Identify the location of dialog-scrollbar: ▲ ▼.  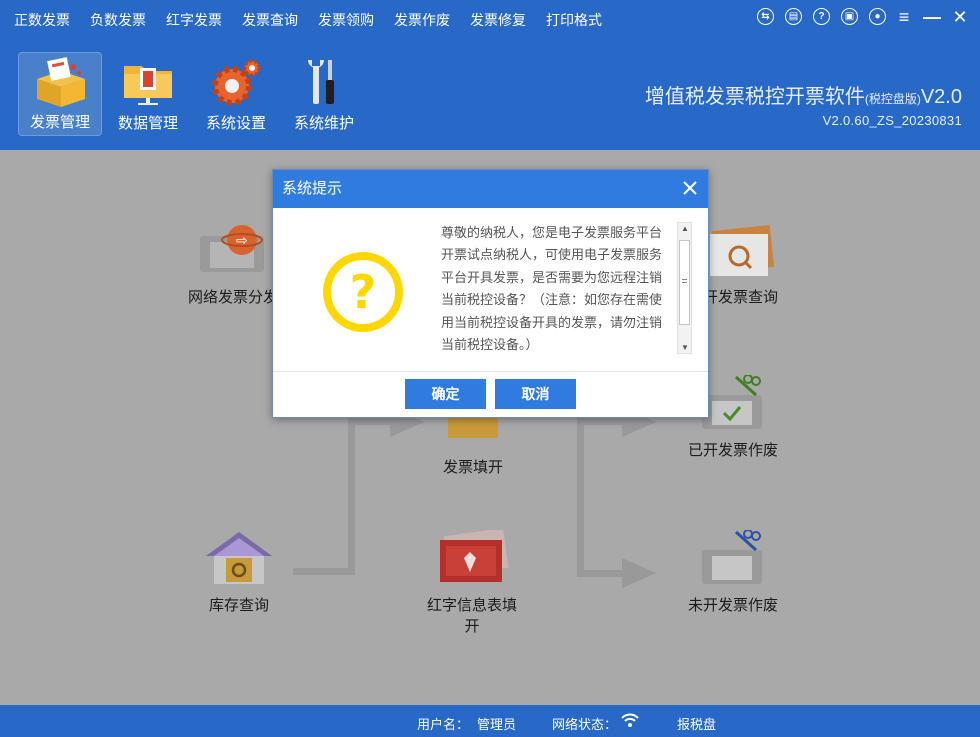
(684, 288).